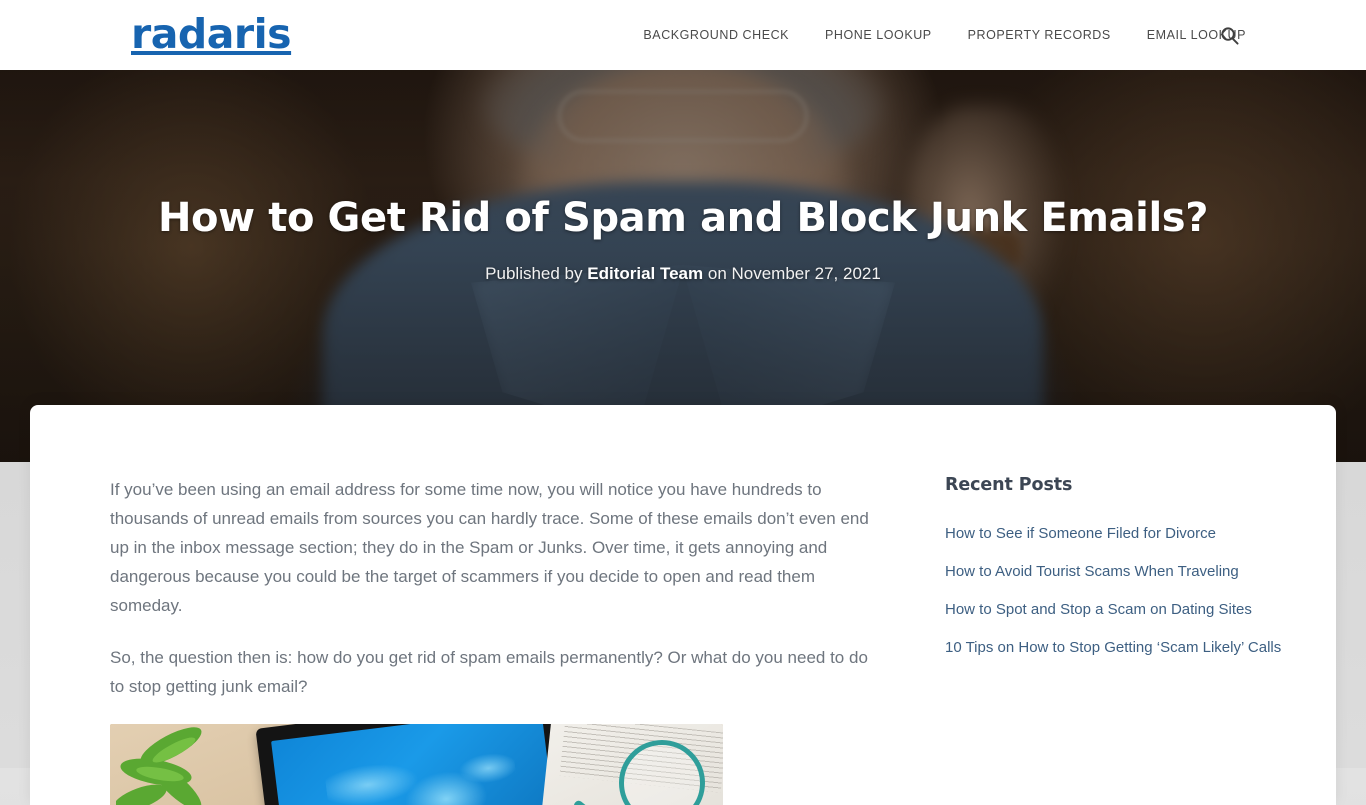  I want to click on byline-author: Editorial Team, so click(645, 273).